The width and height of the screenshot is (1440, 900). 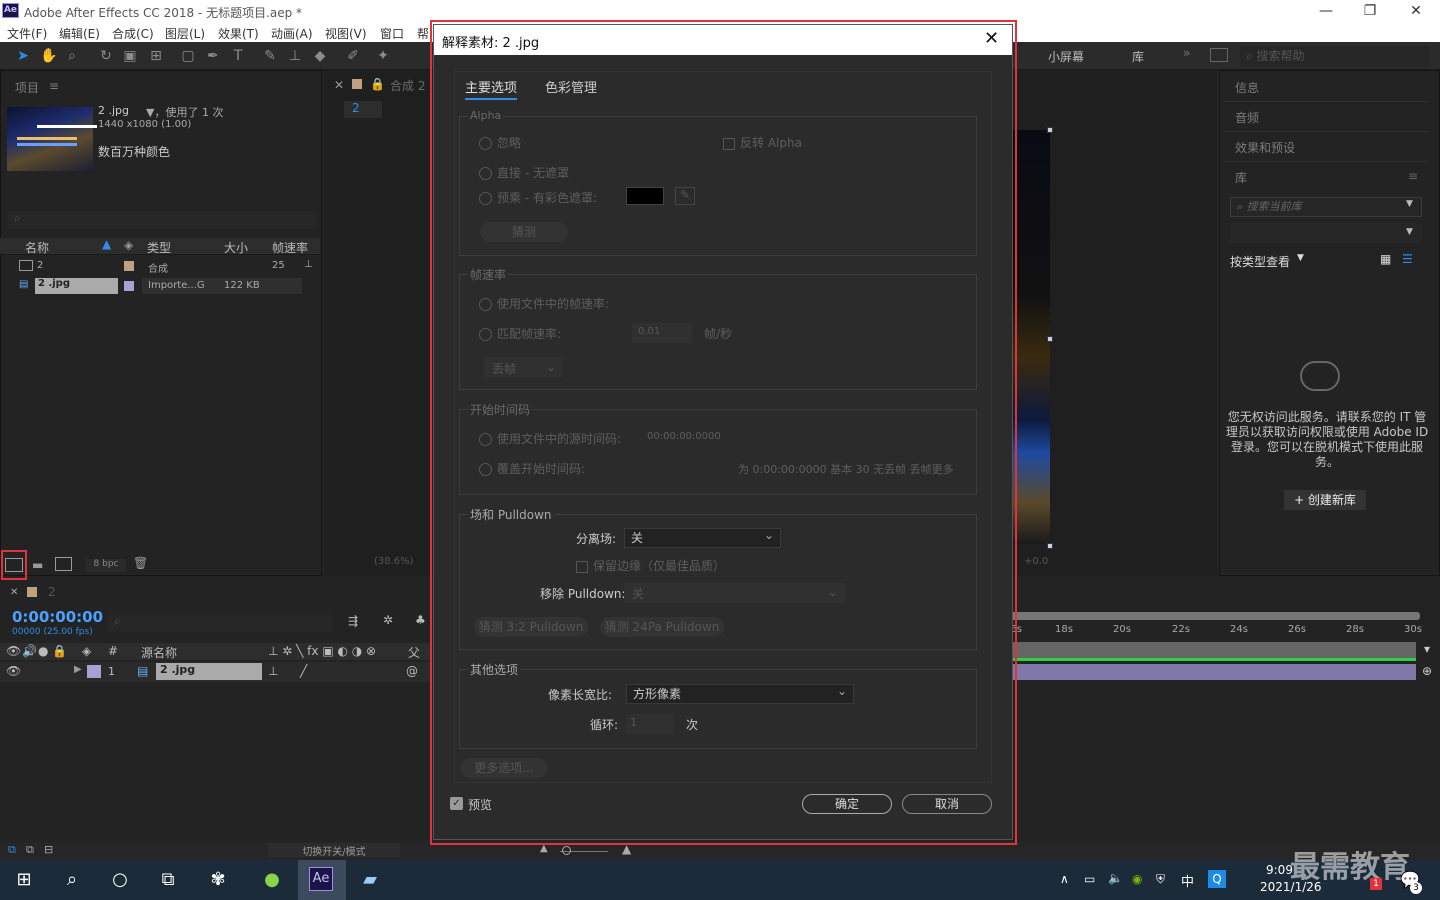 I want to click on solo-icon: ●, so click(x=43, y=651).